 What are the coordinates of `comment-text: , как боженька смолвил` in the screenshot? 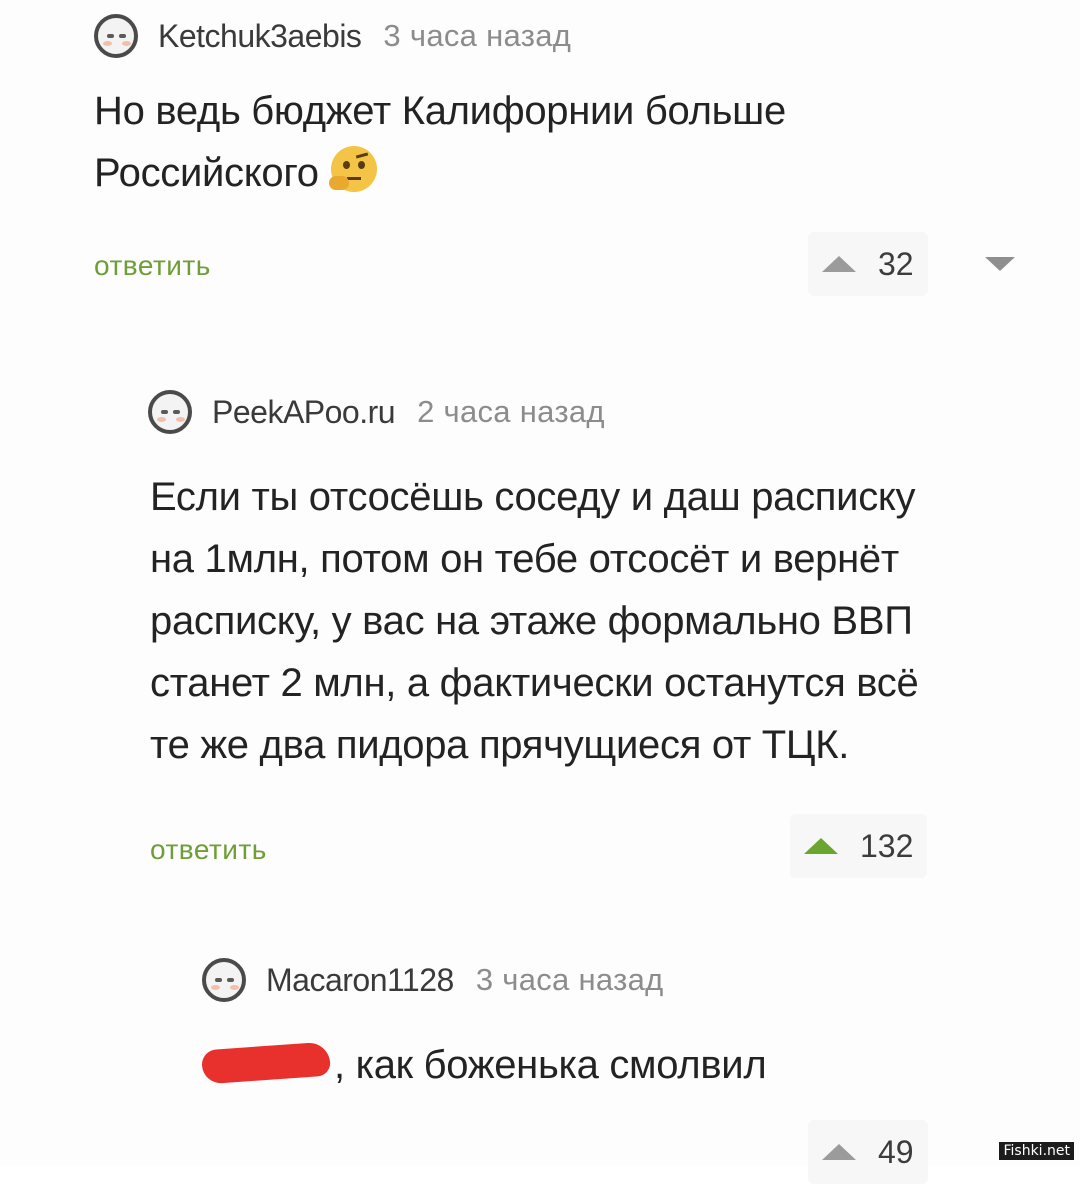 It's located at (483, 1065).